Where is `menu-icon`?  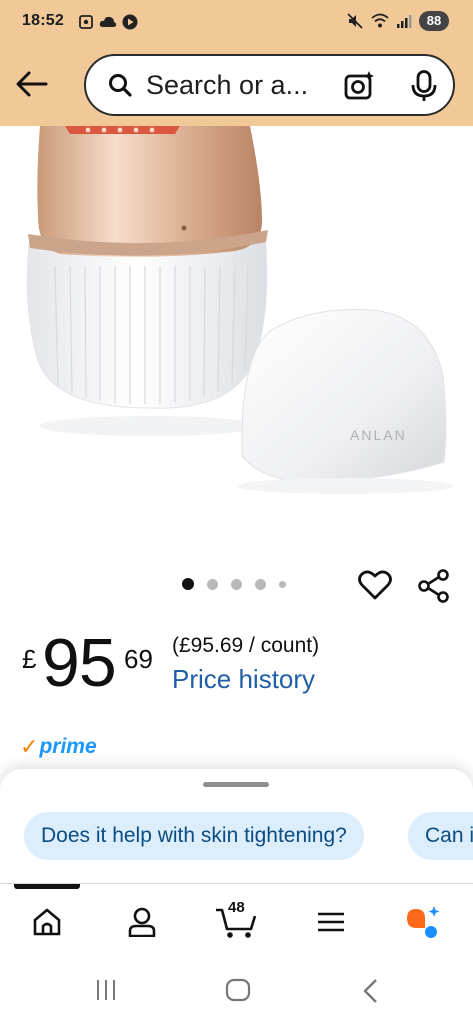 menu-icon is located at coordinates (331, 922).